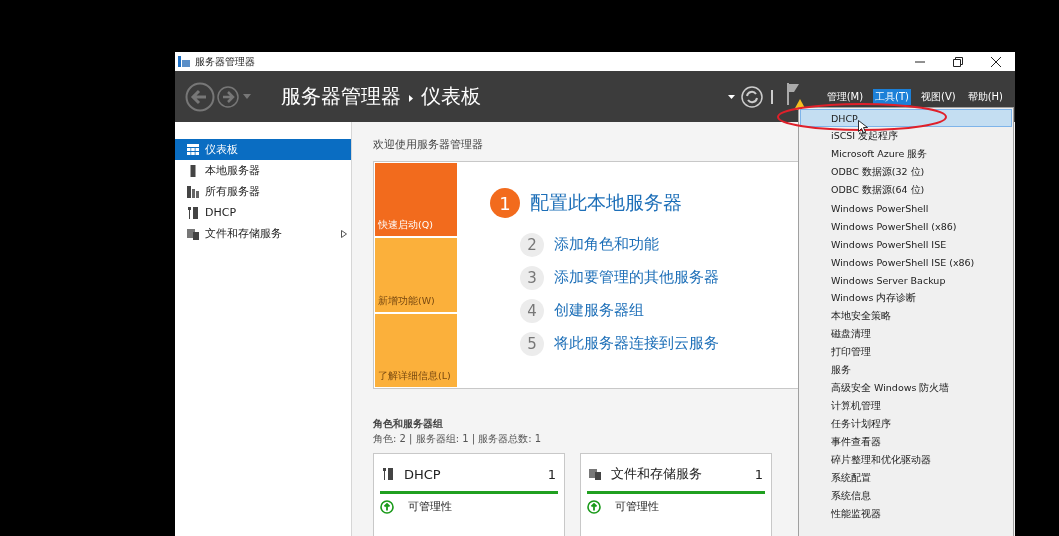  What do you see at coordinates (906, 298) in the screenshot?
I see `menu-option: Windows 内存诊断` at bounding box center [906, 298].